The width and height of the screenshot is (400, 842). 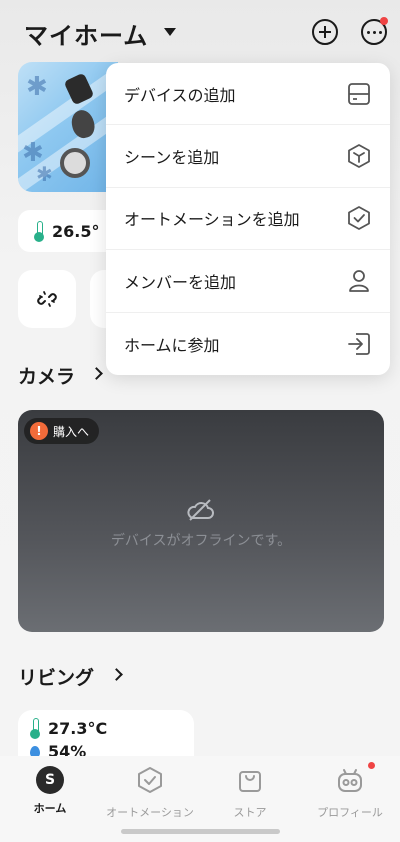 I want to click on login-icon, so click(x=359, y=343).